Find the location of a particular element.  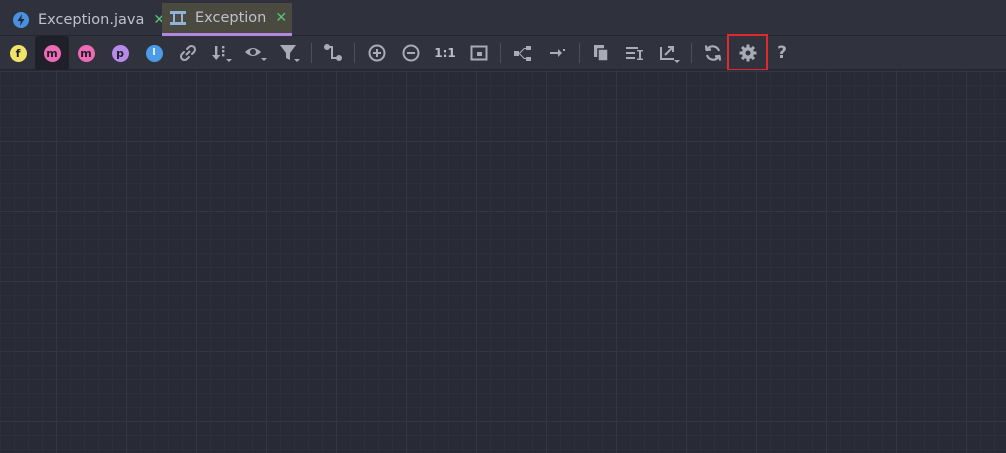

tab-label: Exception.java is located at coordinates (91, 19).